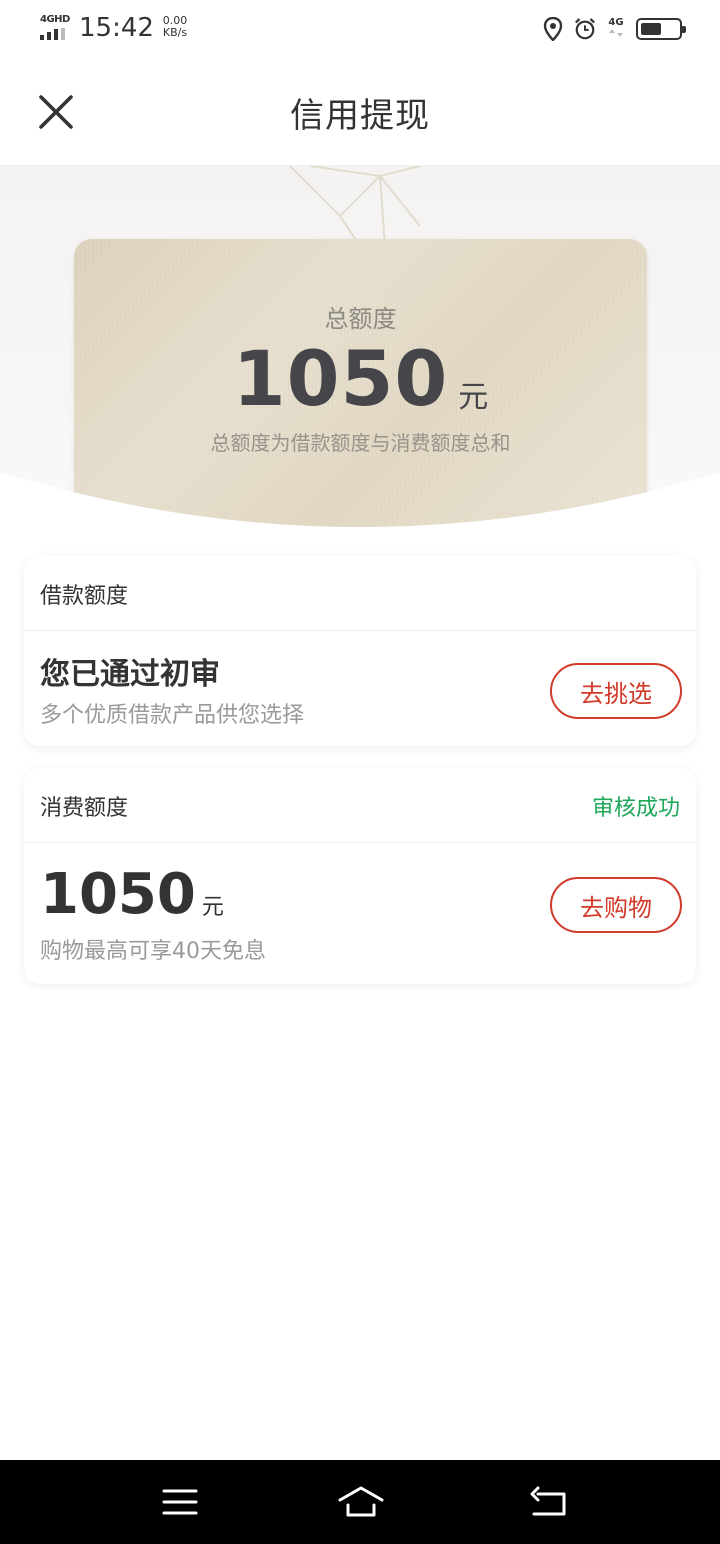  I want to click on home-button, so click(361, 1502).